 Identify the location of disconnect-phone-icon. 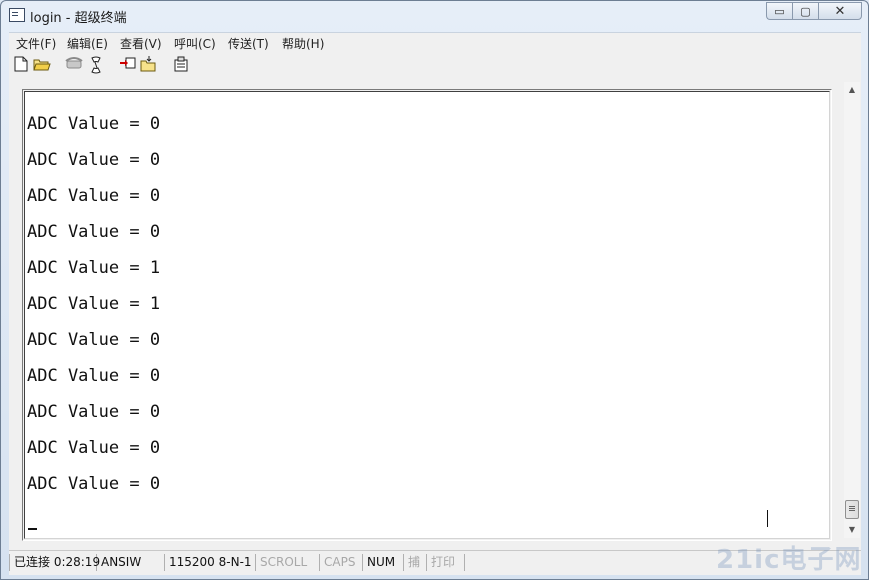
(74, 65).